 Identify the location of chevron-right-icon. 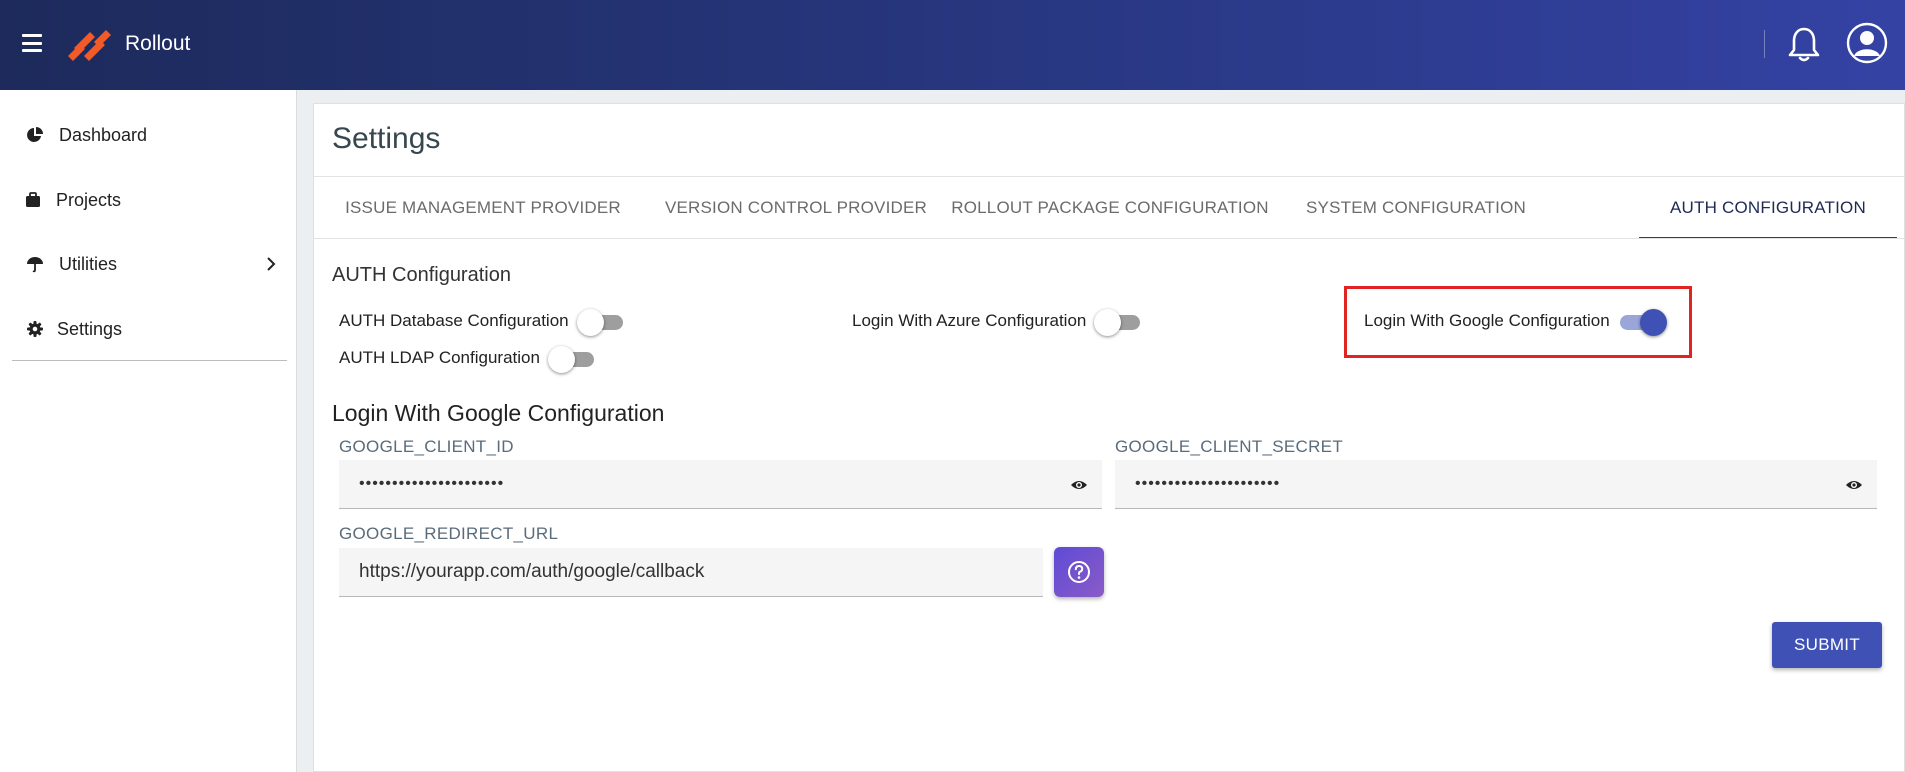
(271, 264).